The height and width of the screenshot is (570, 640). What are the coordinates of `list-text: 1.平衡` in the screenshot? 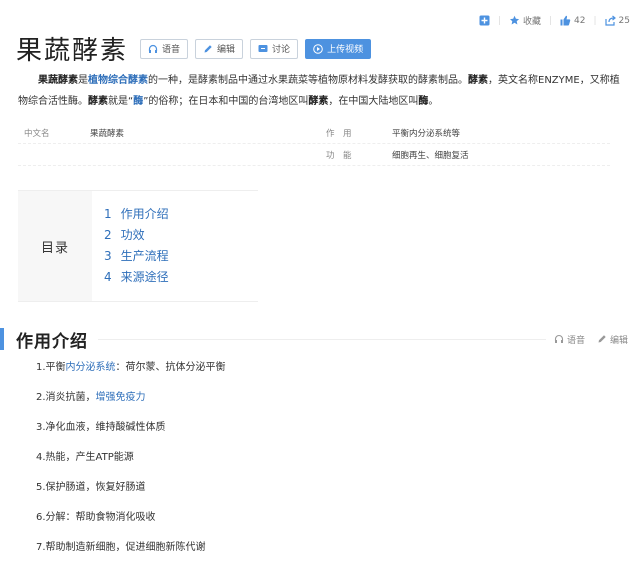 It's located at (51, 367).